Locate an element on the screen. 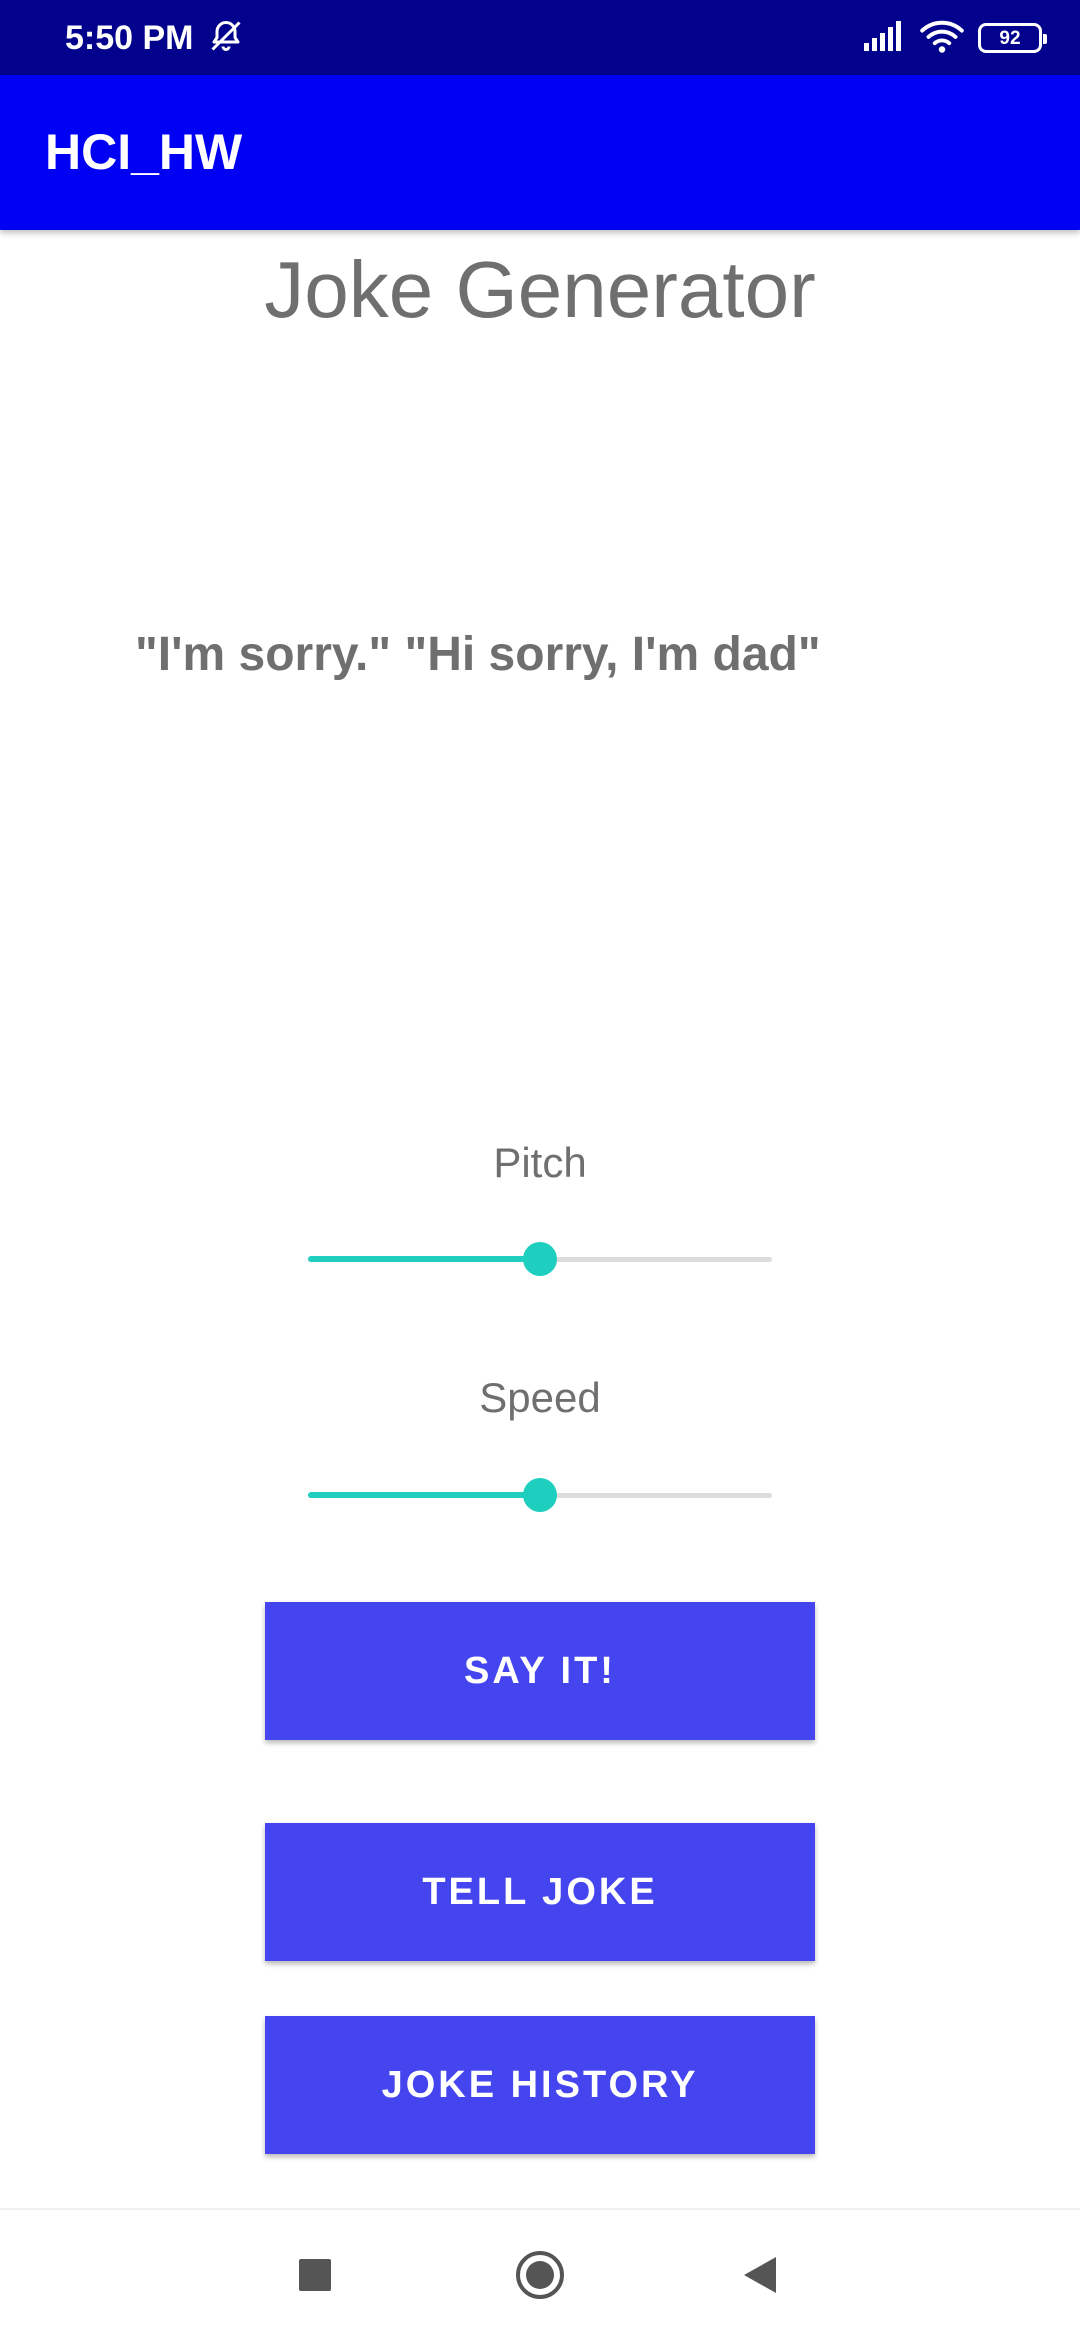  back-icon is located at coordinates (760, 2277).